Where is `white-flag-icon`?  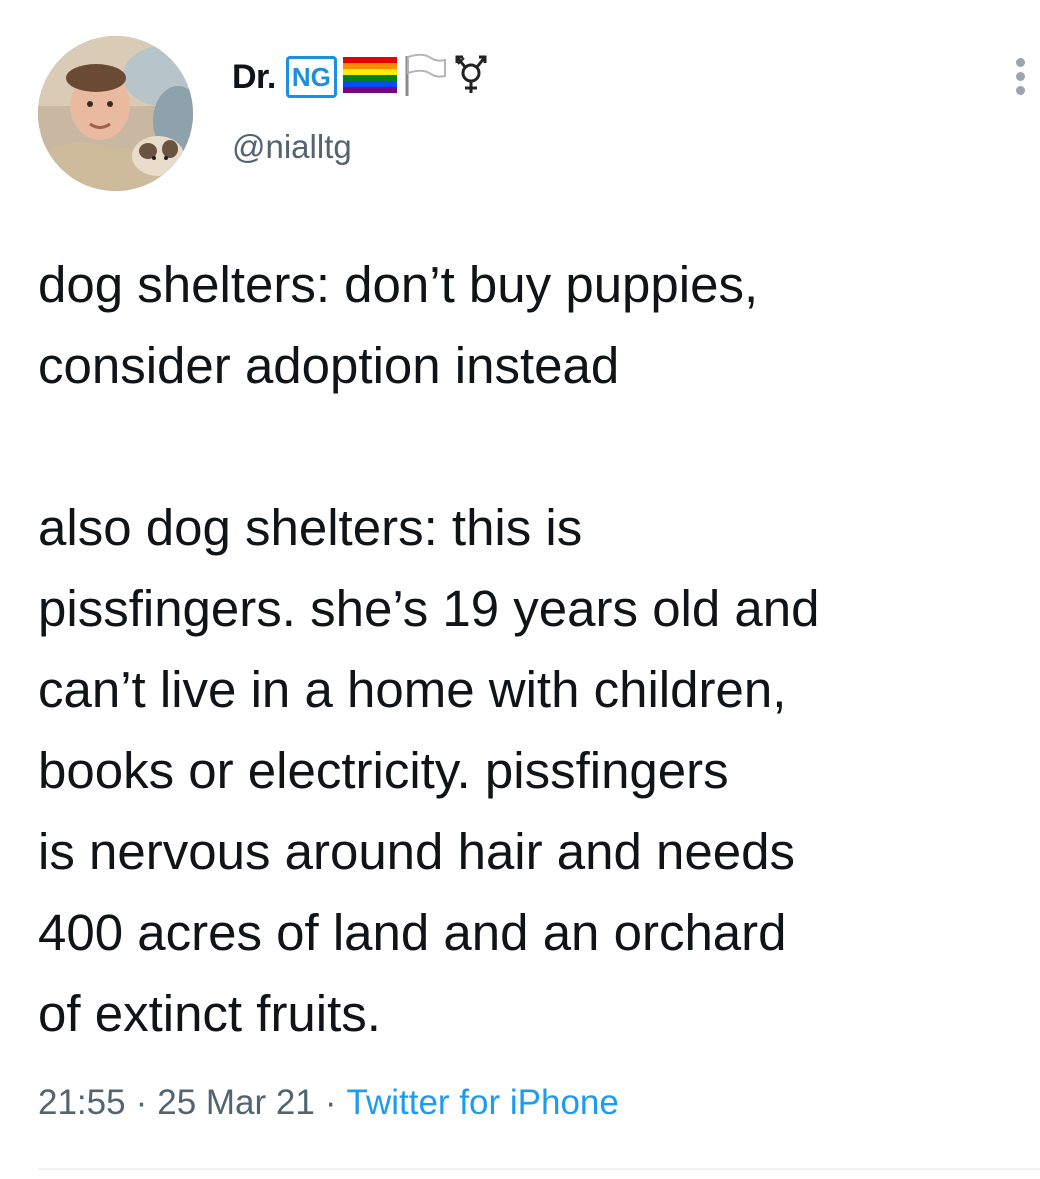 white-flag-icon is located at coordinates (425, 77).